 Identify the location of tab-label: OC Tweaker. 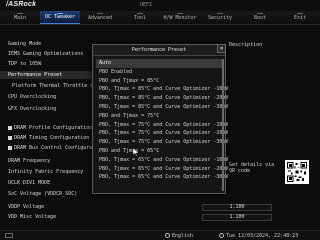
(60, 17).